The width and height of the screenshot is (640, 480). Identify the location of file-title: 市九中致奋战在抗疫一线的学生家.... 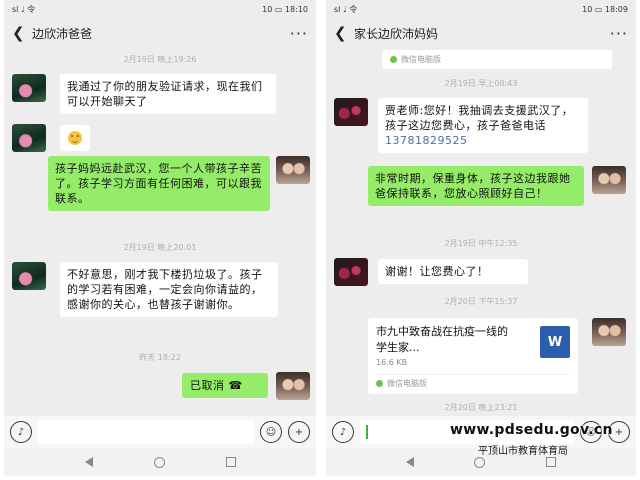
(442, 339).